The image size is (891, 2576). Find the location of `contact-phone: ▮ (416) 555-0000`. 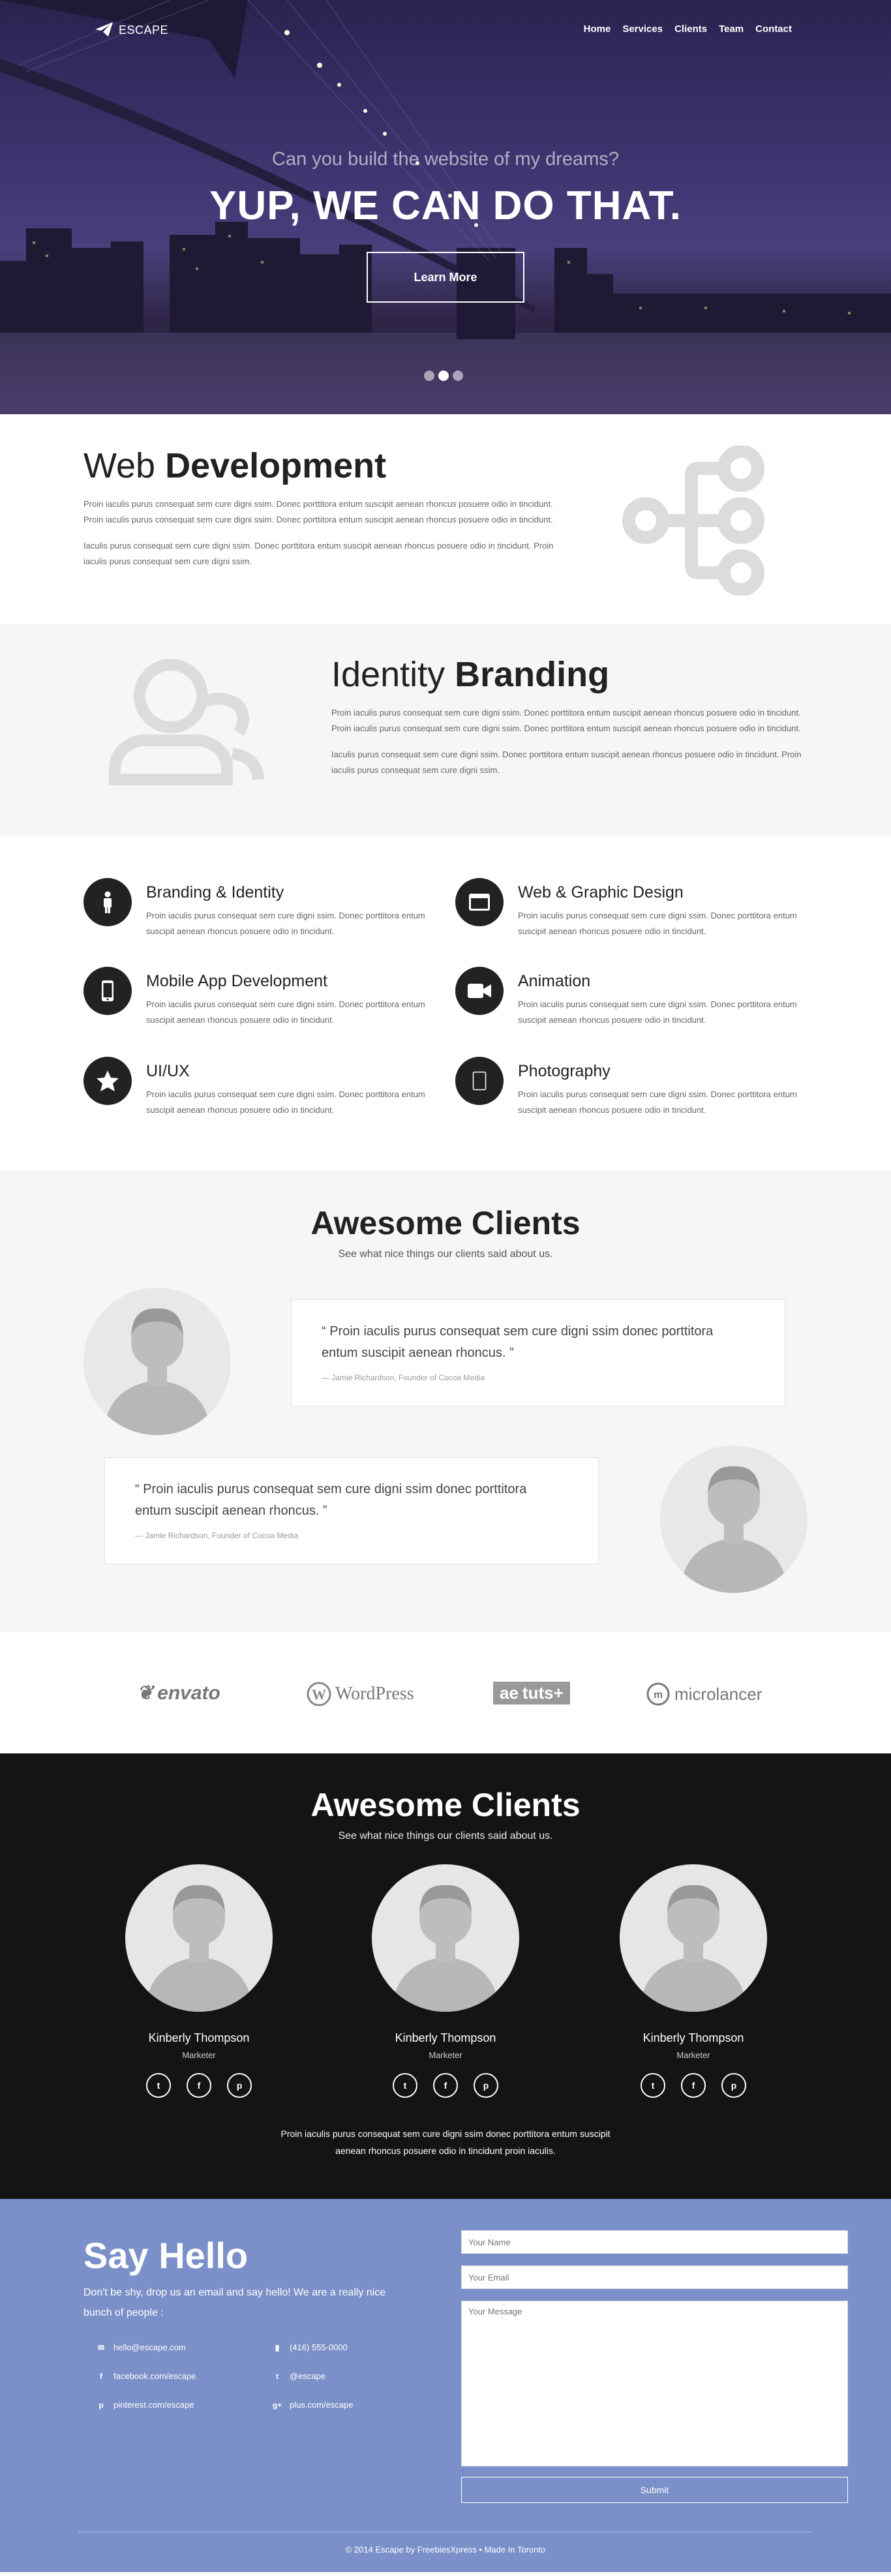

contact-phone: ▮ (416) 555-0000 is located at coordinates (310, 2347).